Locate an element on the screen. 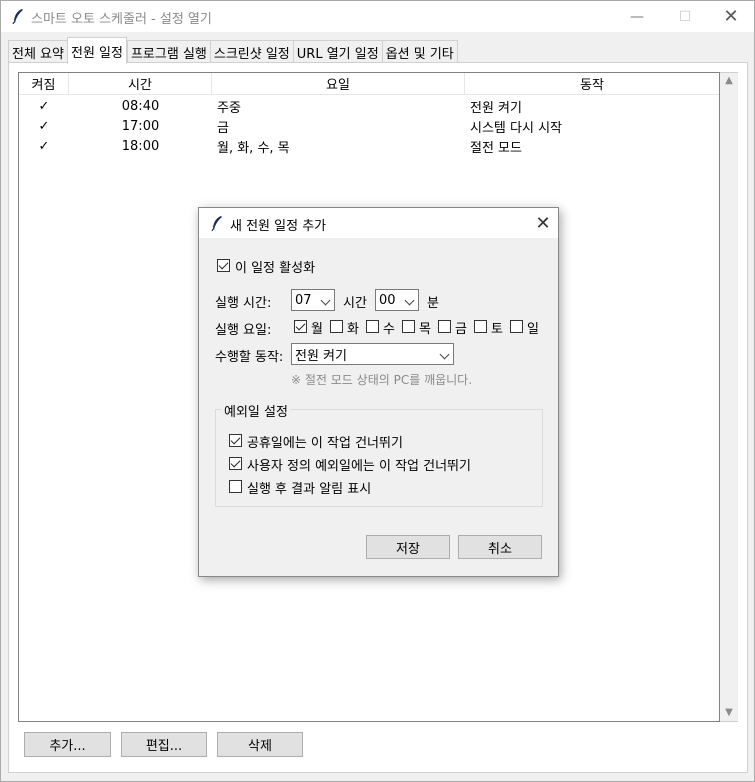 The width and height of the screenshot is (755, 782). day-checkbox-sun is located at coordinates (516, 326).